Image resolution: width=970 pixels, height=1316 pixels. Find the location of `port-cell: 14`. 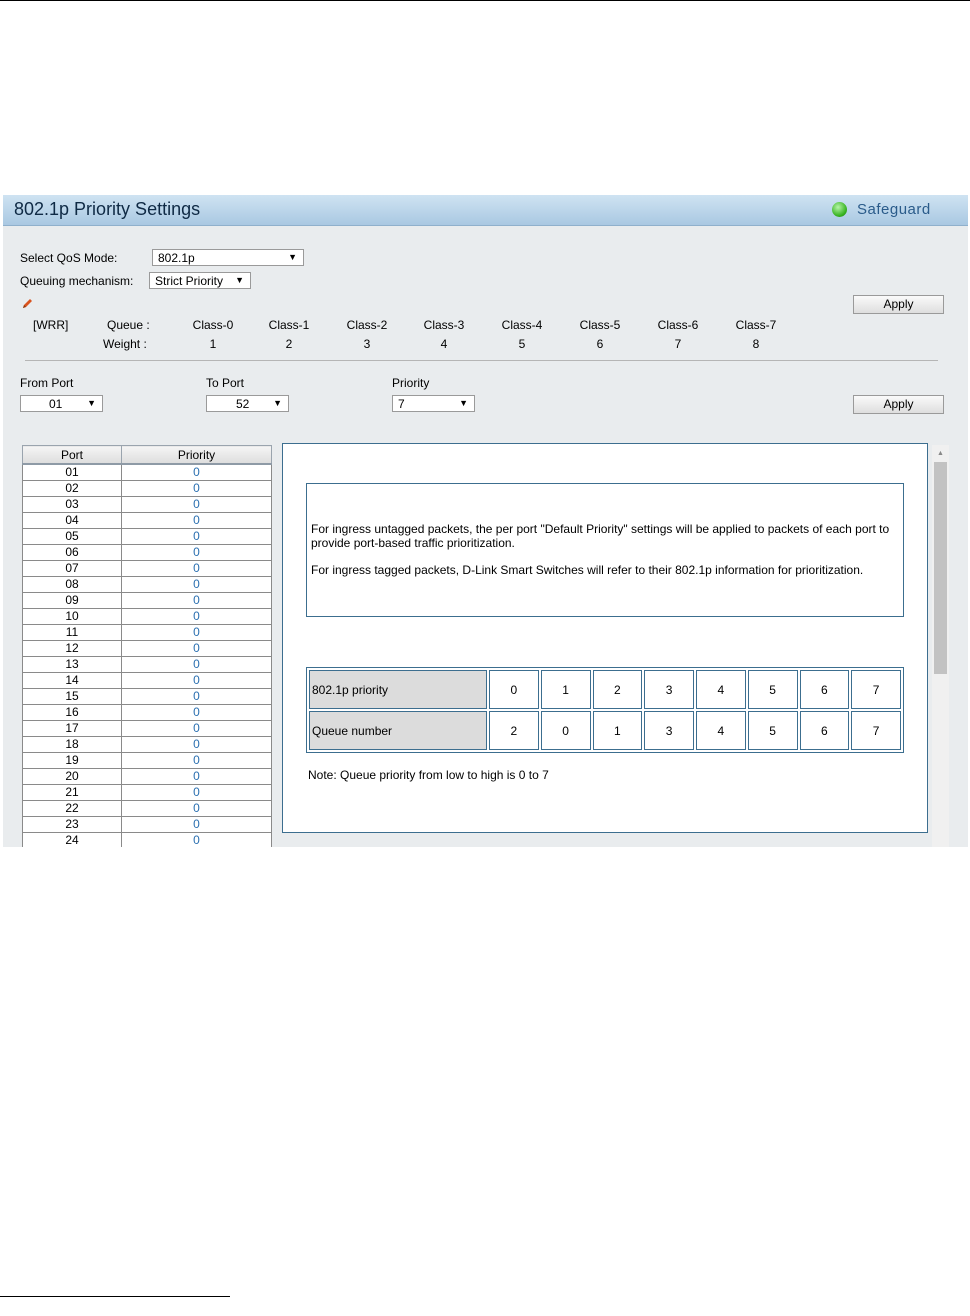

port-cell: 14 is located at coordinates (72, 680).